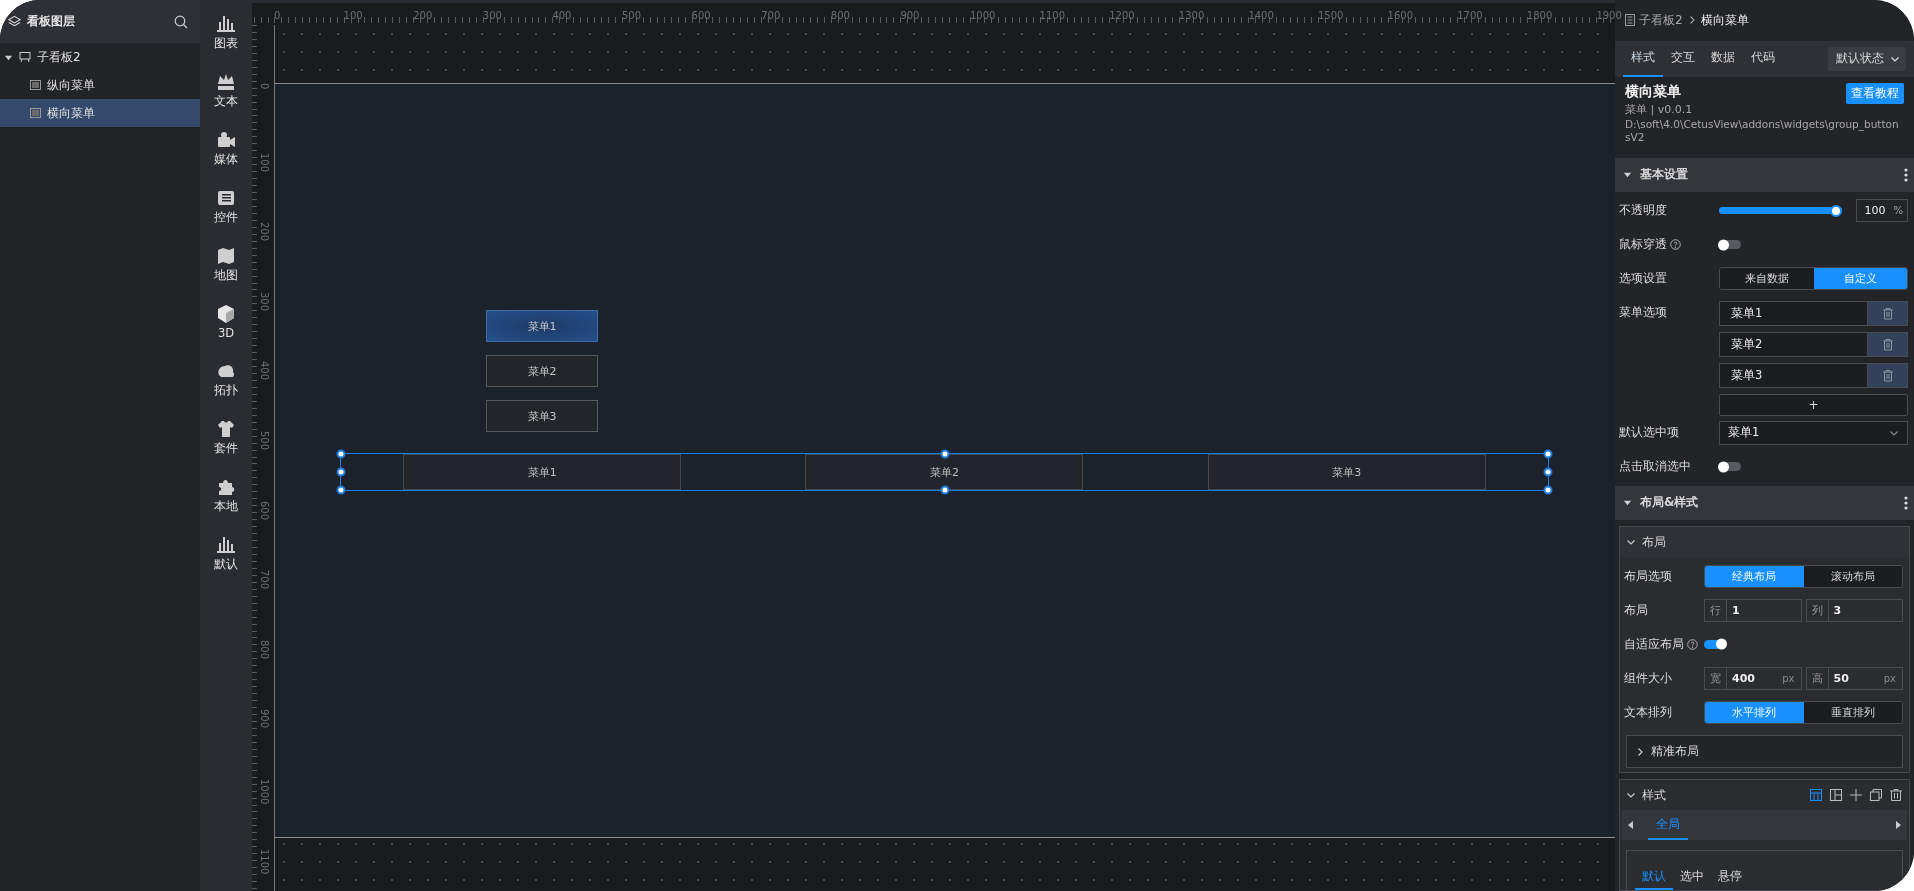 The image size is (1914, 891). Describe the element at coordinates (1764, 502) in the screenshot. I see `section-header: 布局&样式` at that location.